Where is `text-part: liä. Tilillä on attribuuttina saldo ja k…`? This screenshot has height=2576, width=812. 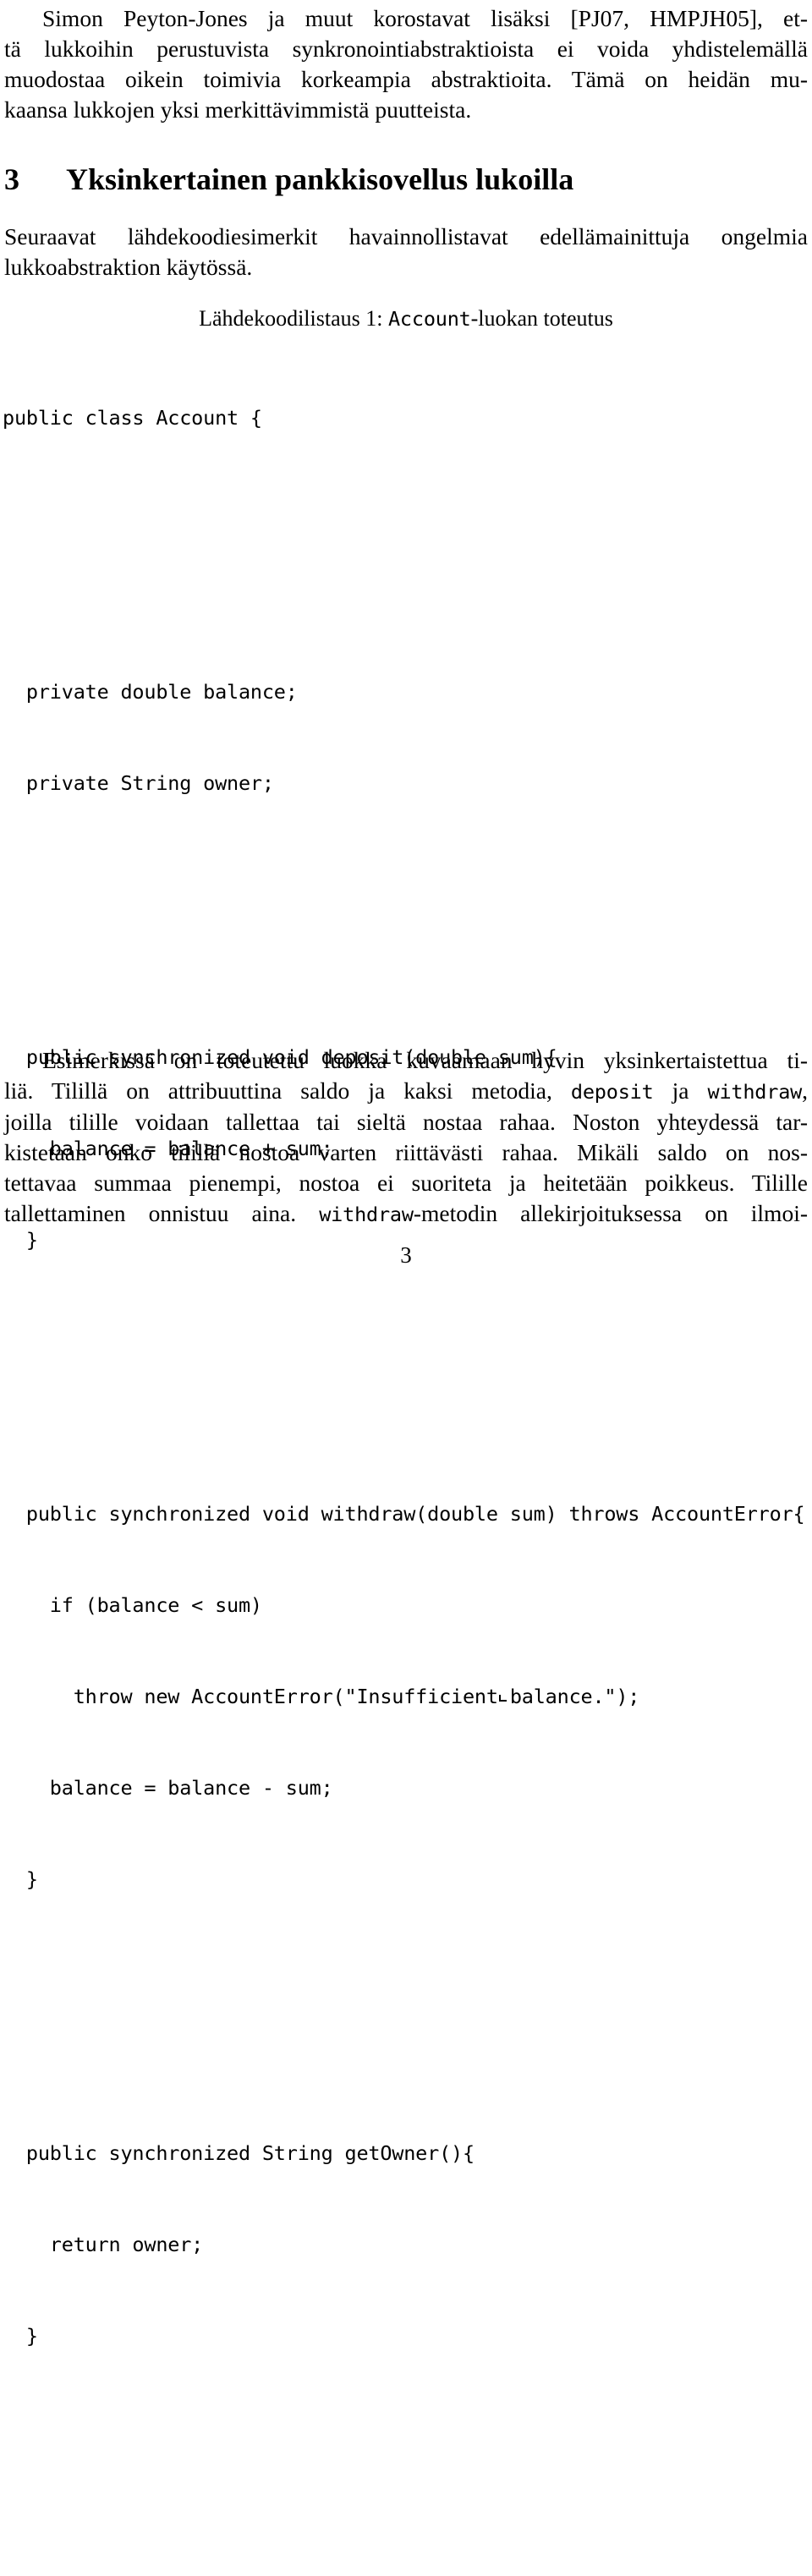 text-part: liä. Tilillä on attribuuttina saldo ja k… is located at coordinates (287, 1090).